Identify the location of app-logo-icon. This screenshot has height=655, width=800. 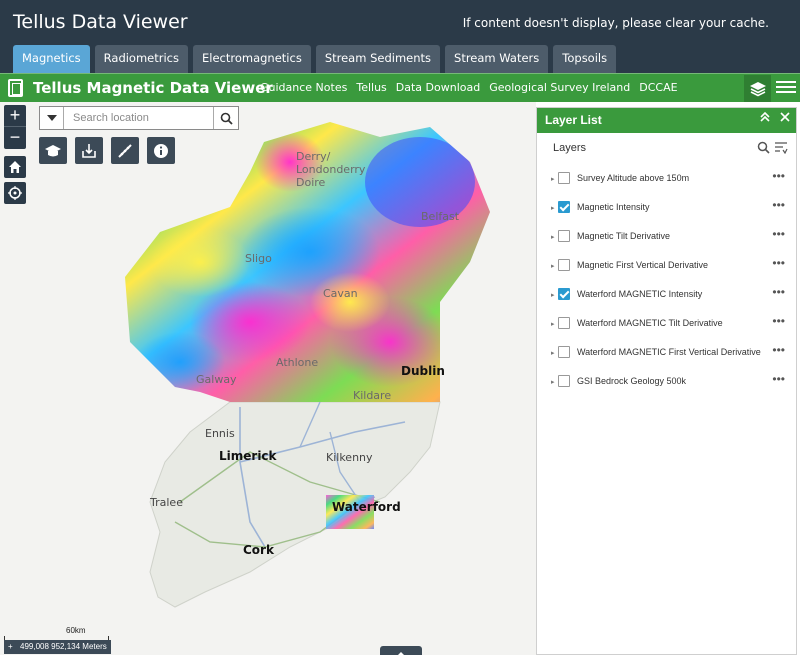
(15, 88).